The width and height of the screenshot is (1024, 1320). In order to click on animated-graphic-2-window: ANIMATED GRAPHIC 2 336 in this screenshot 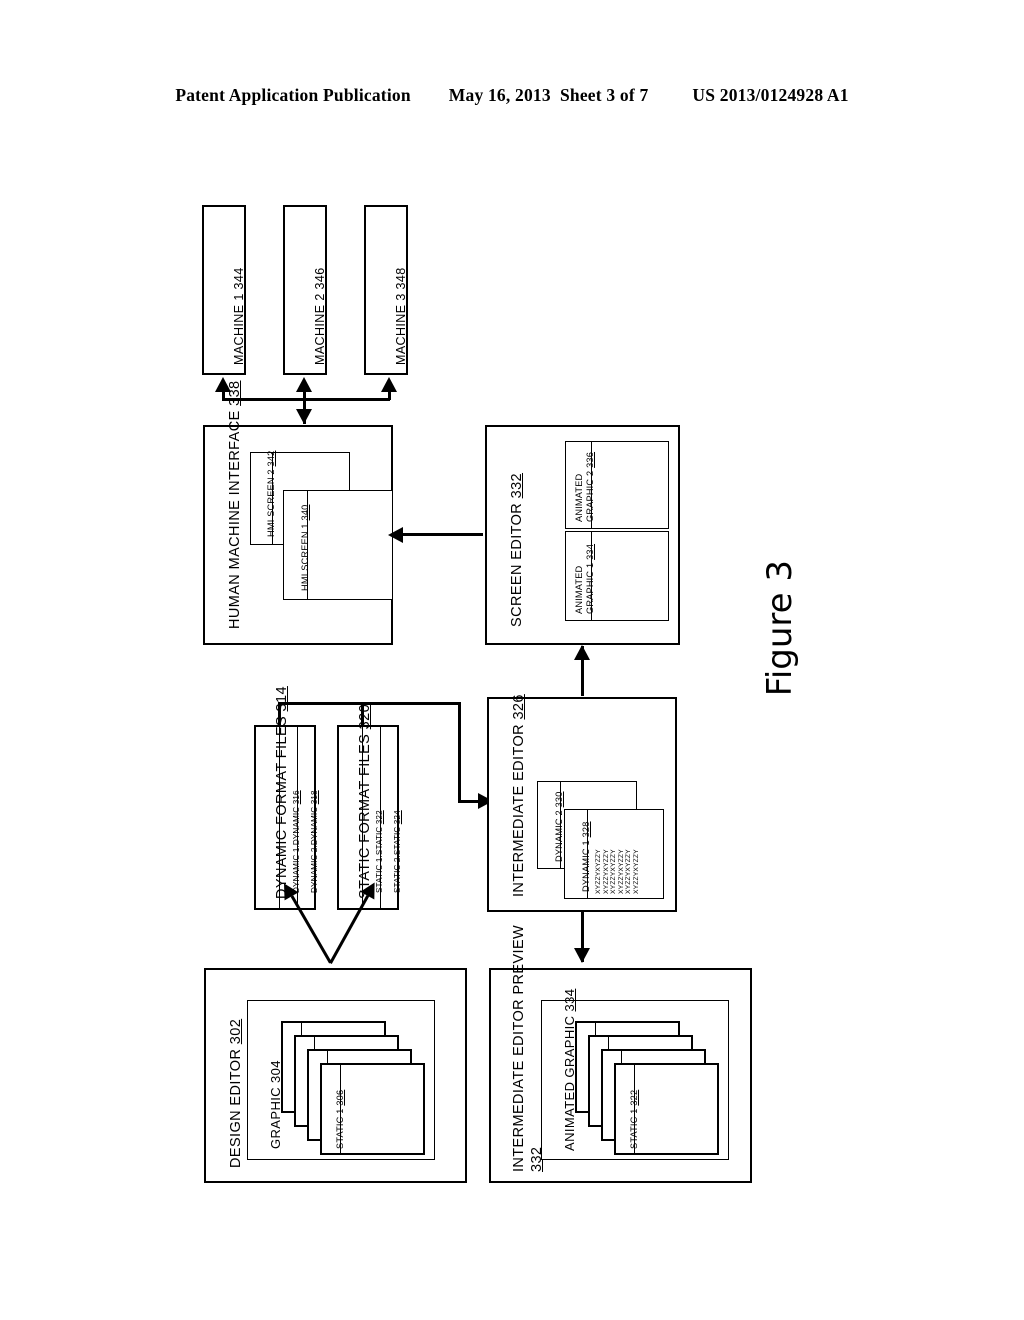, I will do `click(617, 485)`.